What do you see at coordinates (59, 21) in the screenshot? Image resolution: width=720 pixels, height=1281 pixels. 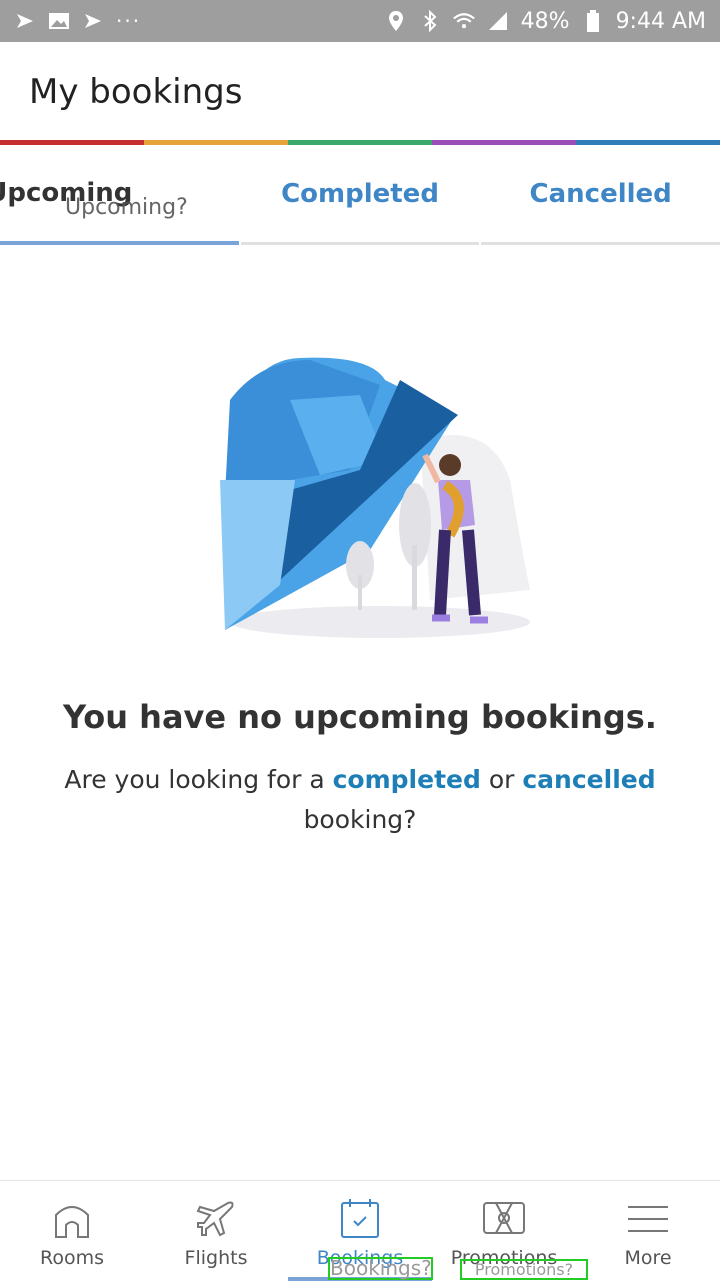 I see `image-icon` at bounding box center [59, 21].